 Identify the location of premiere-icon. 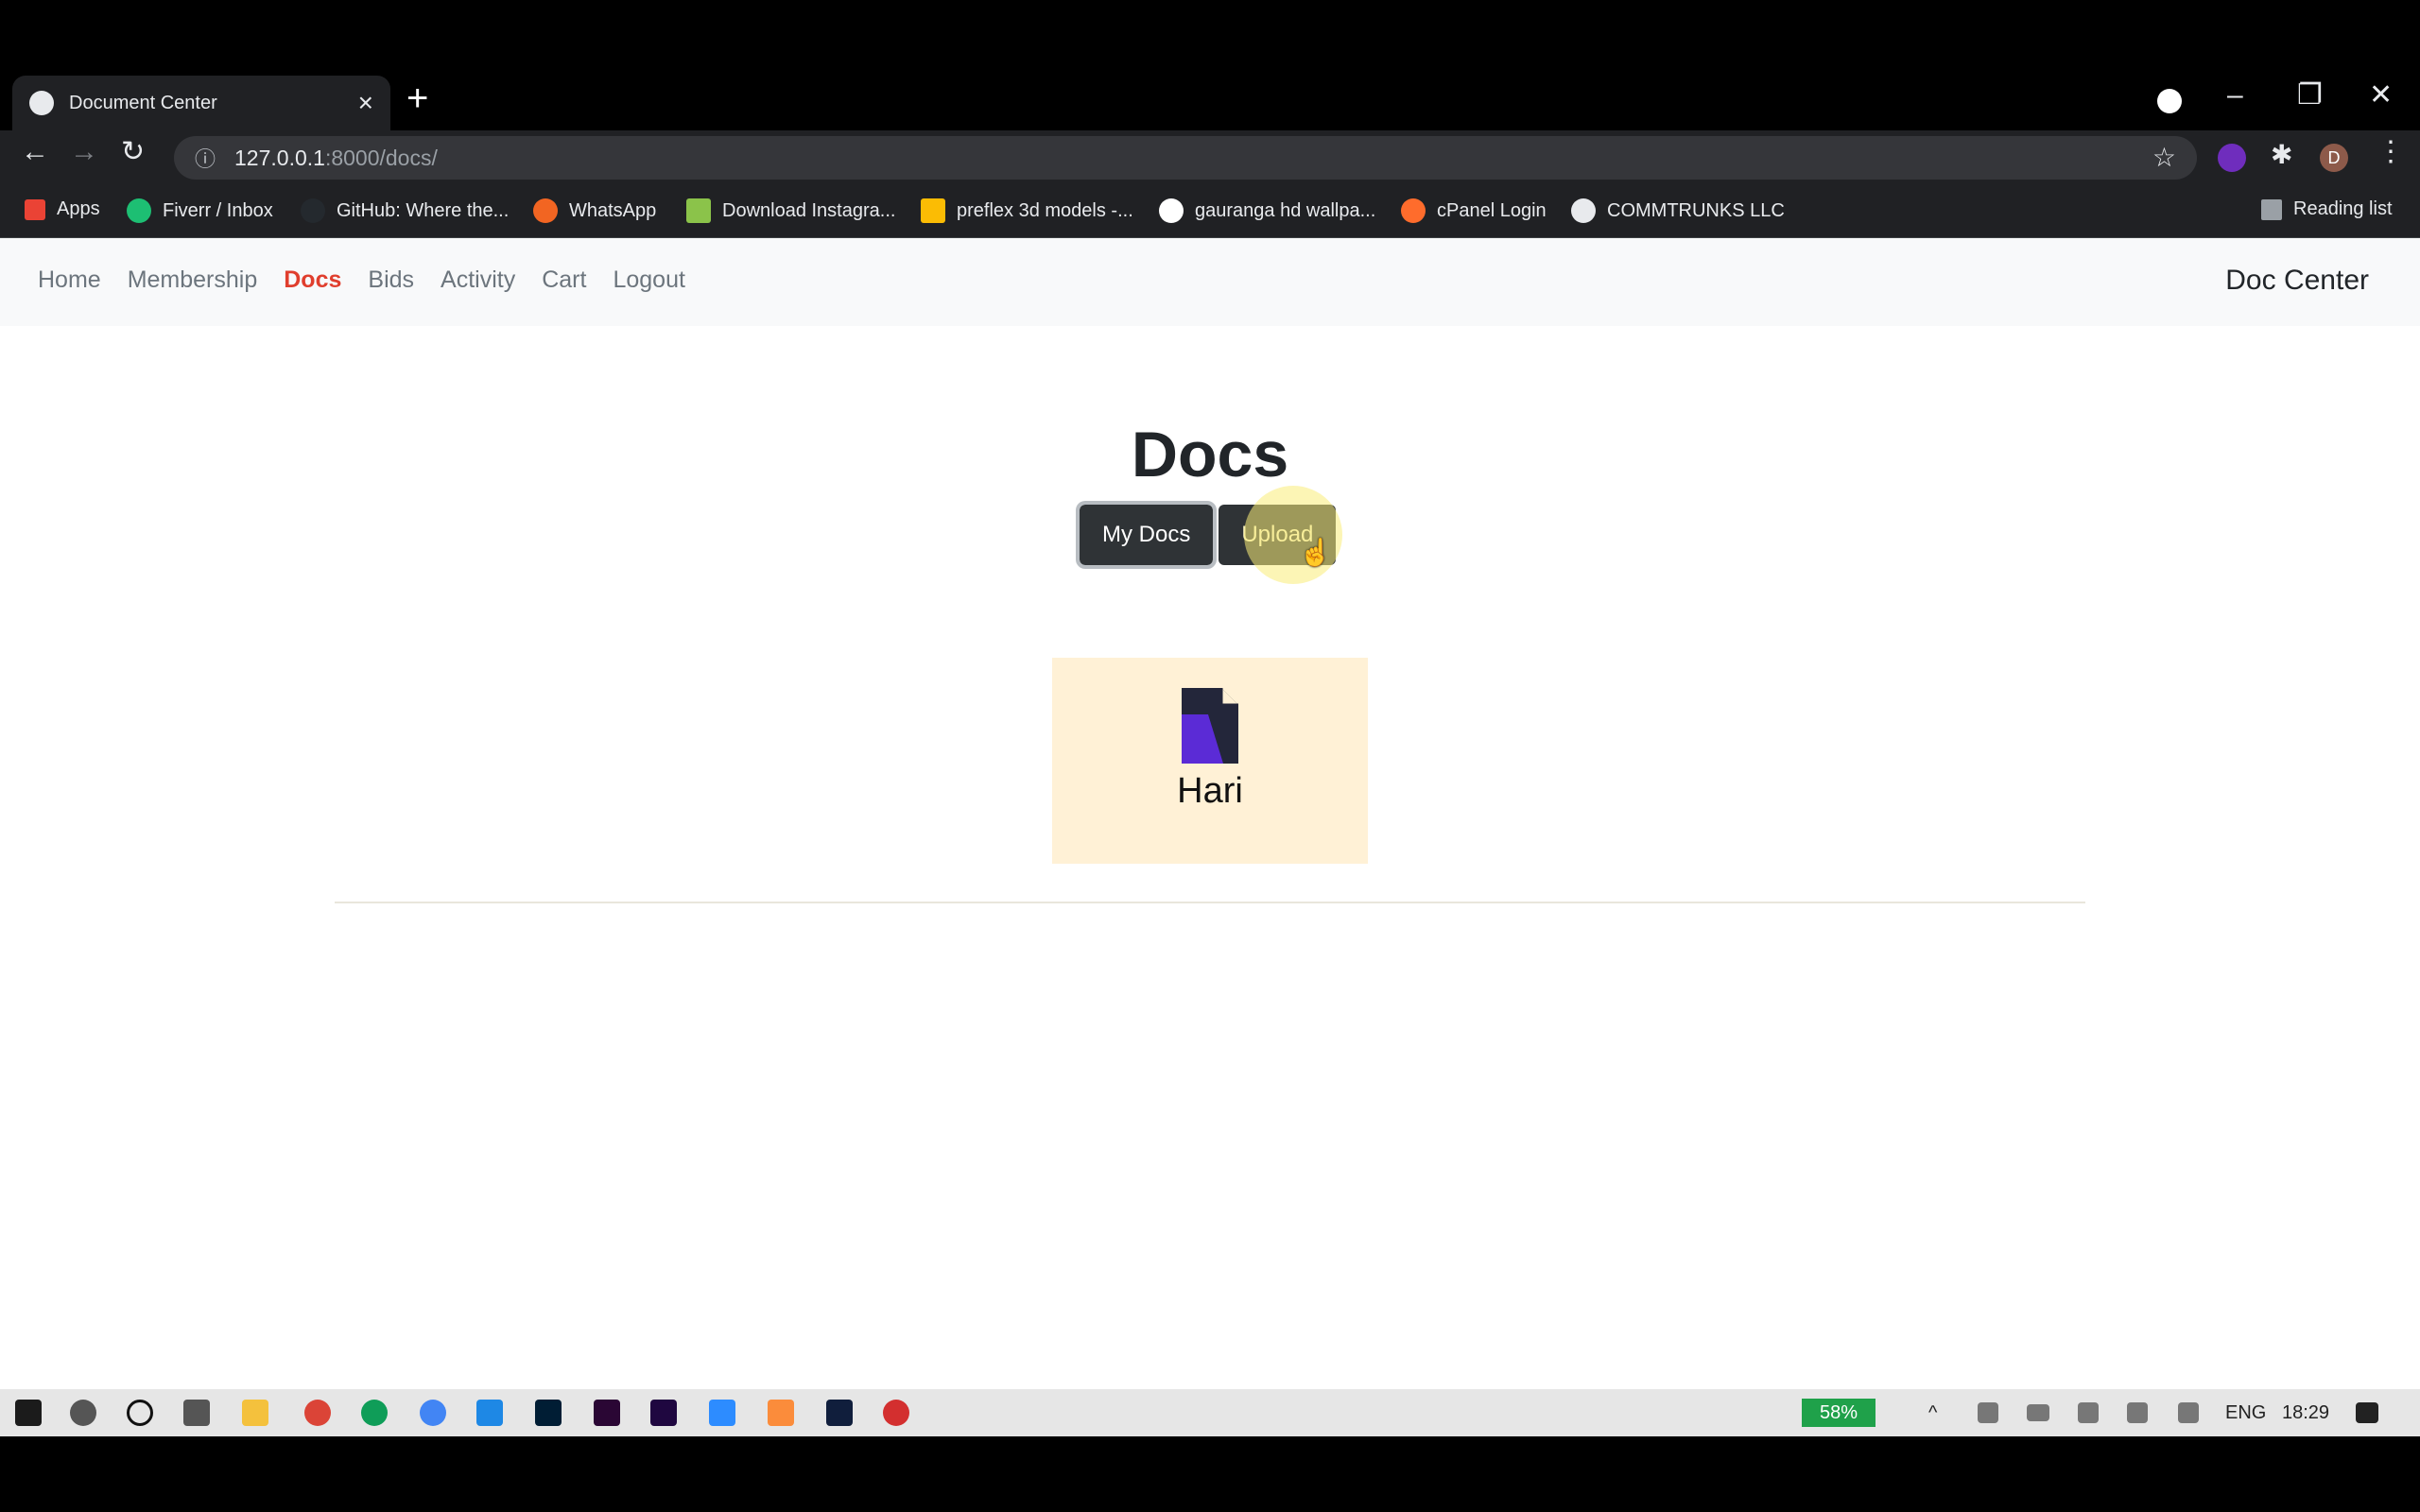
(607, 1413).